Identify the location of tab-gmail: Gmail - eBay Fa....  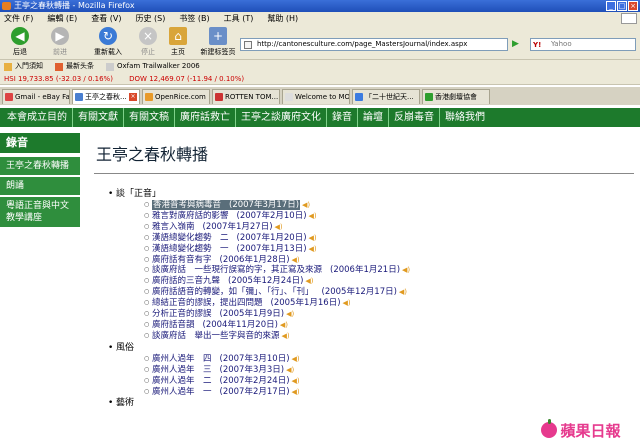
(36, 96).